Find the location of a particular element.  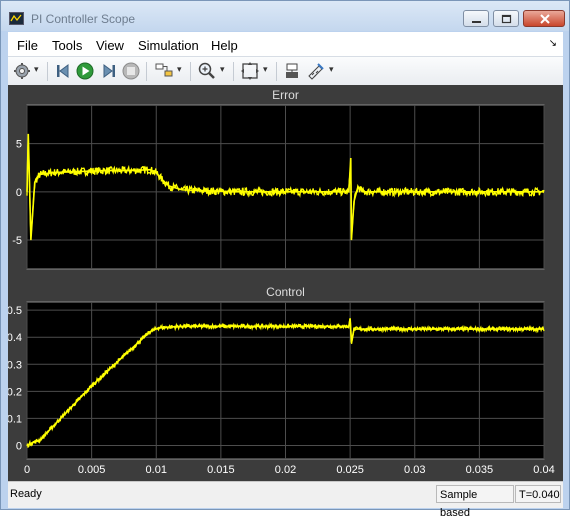

x-tick-label: 0.03 is located at coordinates (414, 470).